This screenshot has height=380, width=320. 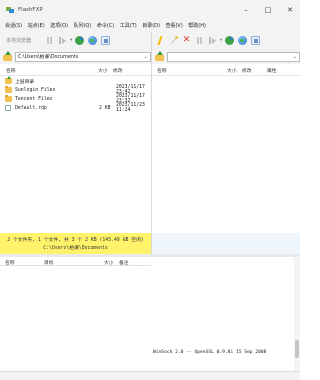 I want to click on file-name: Sunlogin Files, so click(x=35, y=90).